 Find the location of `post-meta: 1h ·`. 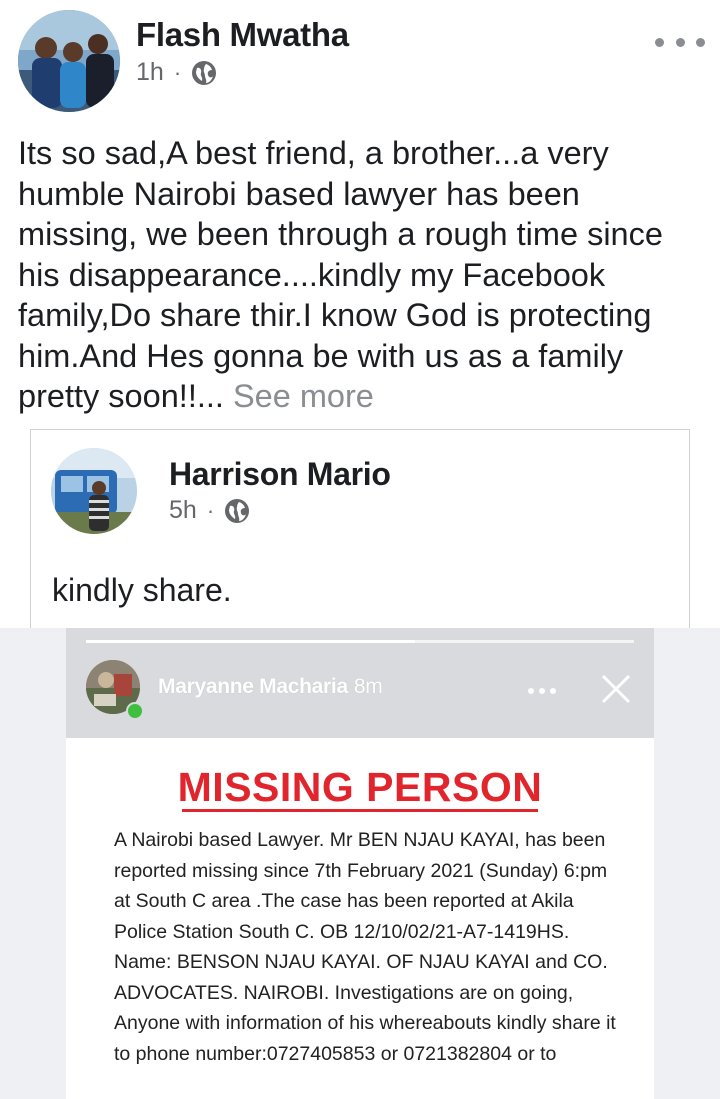

post-meta: 1h · is located at coordinates (176, 72).